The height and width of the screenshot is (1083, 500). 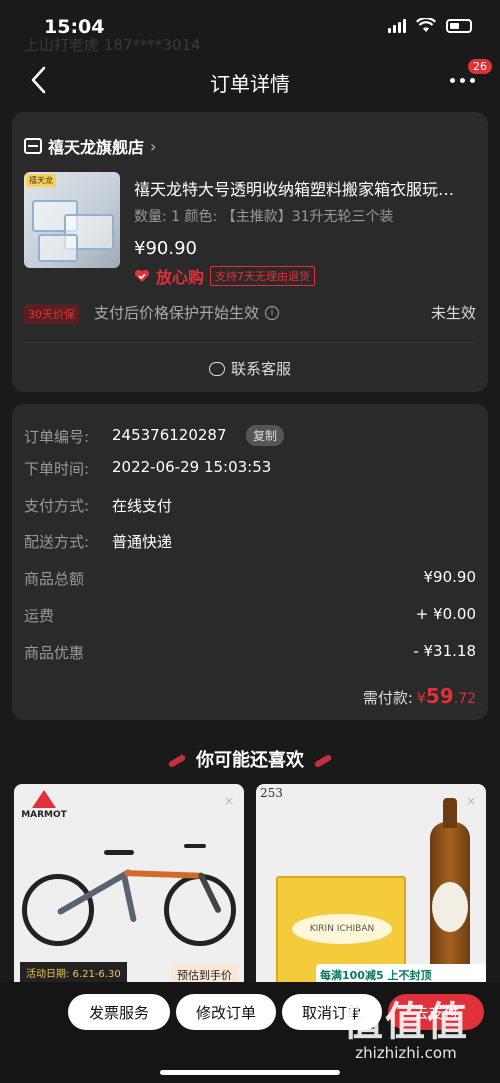 I want to click on modify-order-button: 修改订单, so click(x=226, y=1012).